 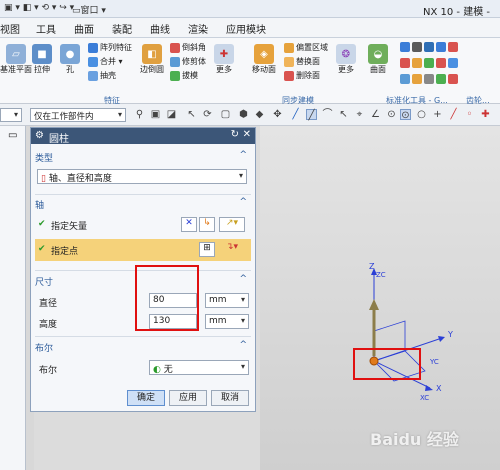 I want to click on standard-tools-icons-row3, so click(x=430, y=79).